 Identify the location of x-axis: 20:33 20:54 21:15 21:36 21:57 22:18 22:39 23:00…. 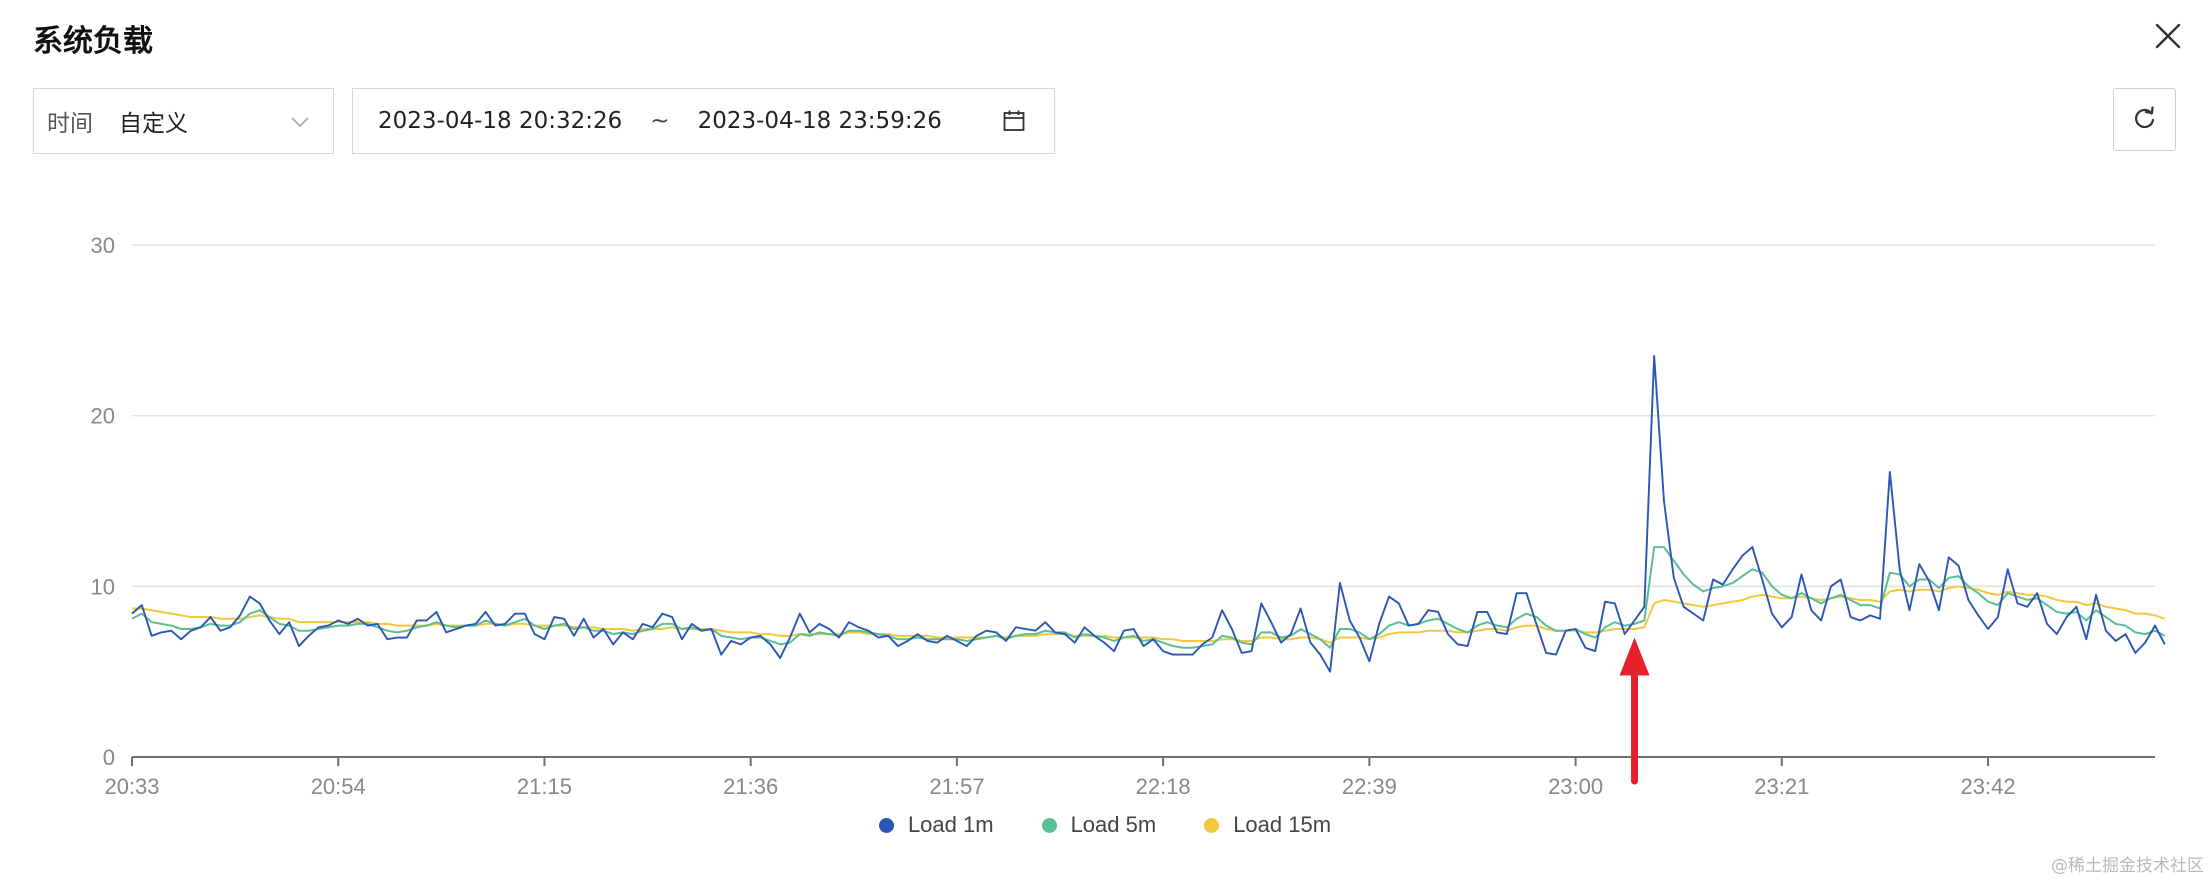
(1129, 777).